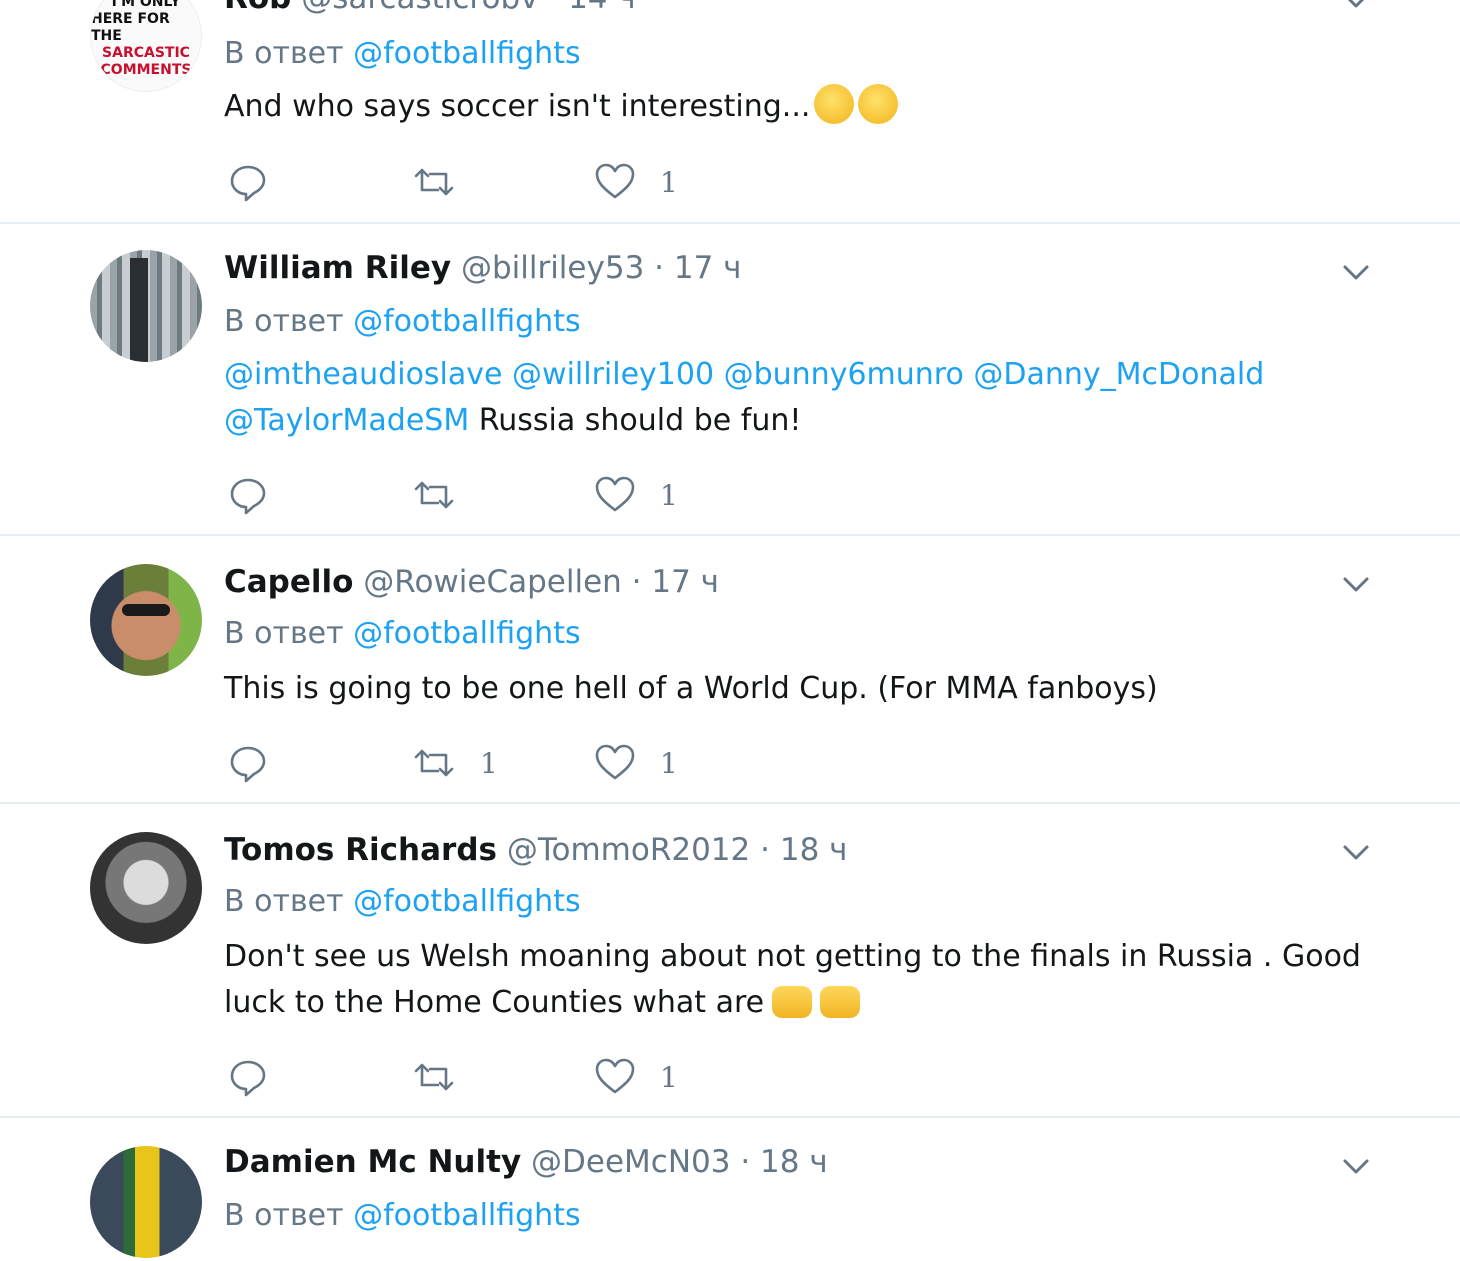 The image size is (1460, 1261). Describe the element at coordinates (363, 374) in the screenshot. I see `mention-link: @imtheaudioslave` at that location.